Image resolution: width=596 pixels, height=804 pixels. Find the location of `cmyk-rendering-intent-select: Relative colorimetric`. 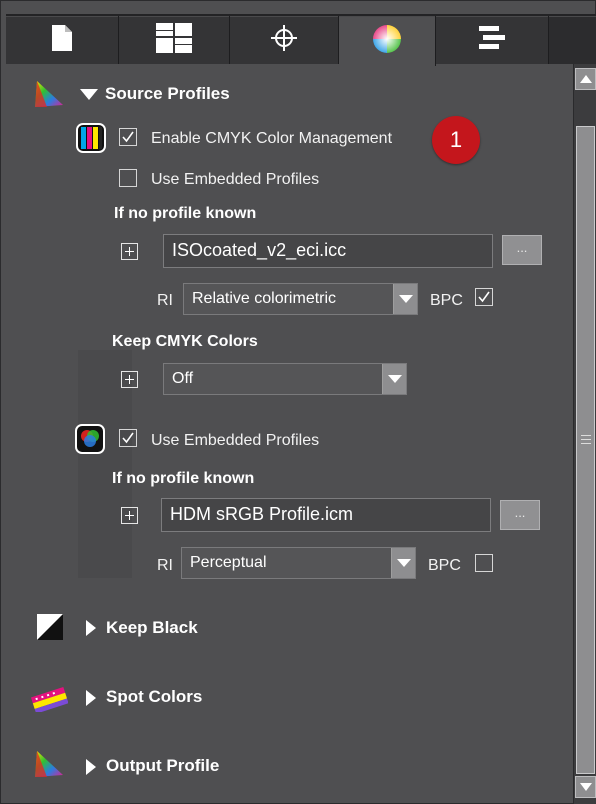

cmyk-rendering-intent-select: Relative colorimetric is located at coordinates (300, 299).